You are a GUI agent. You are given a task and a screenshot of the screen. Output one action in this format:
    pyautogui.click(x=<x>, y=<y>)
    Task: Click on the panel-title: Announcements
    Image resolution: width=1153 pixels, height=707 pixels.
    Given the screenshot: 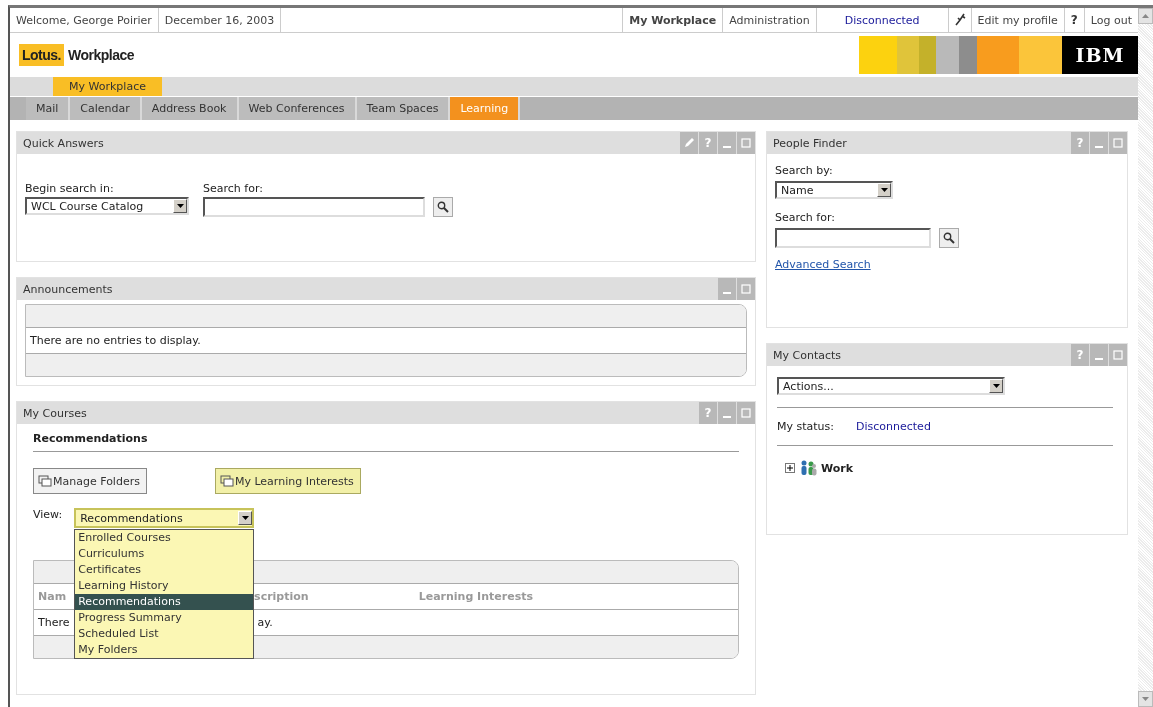 What is the action you would take?
    pyautogui.click(x=68, y=289)
    